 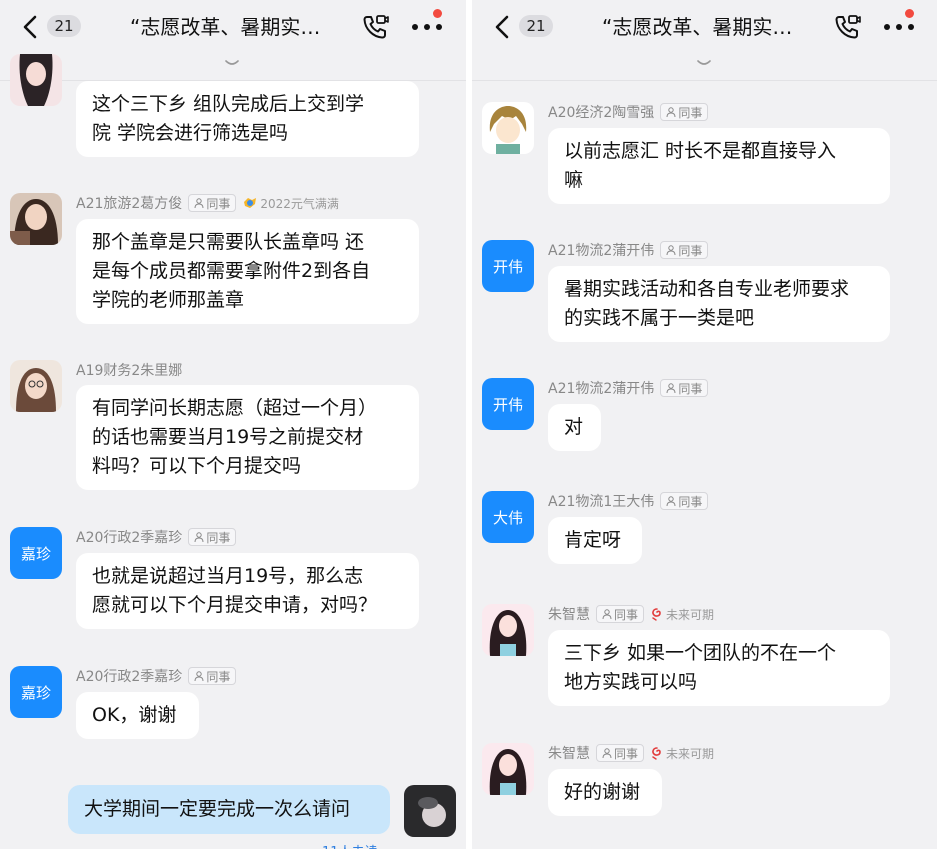 I want to click on sender-name: A19财务2朱里娜, so click(x=129, y=370).